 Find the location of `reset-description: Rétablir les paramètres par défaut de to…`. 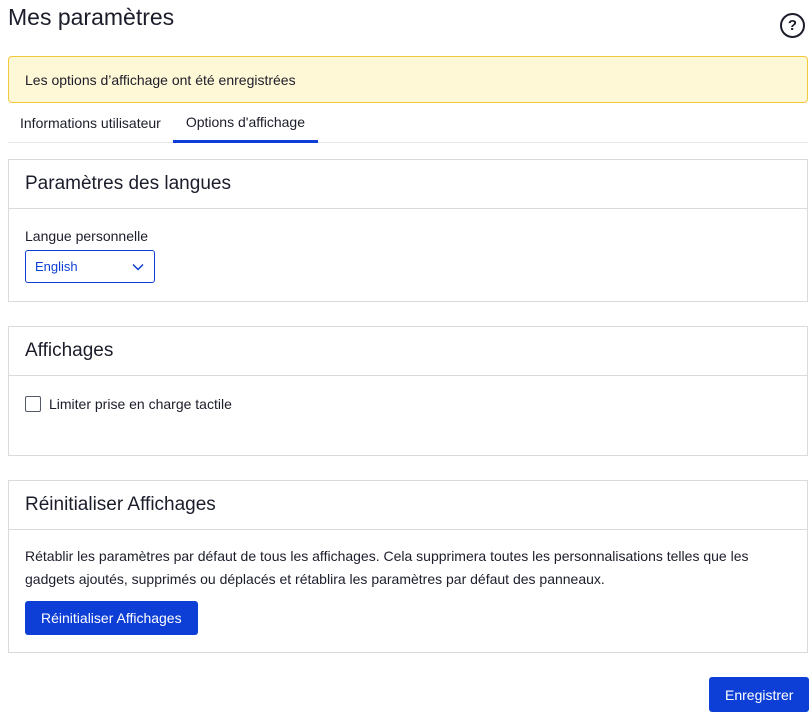

reset-description: Rétablir les paramètres par défaut de to… is located at coordinates (387, 567).